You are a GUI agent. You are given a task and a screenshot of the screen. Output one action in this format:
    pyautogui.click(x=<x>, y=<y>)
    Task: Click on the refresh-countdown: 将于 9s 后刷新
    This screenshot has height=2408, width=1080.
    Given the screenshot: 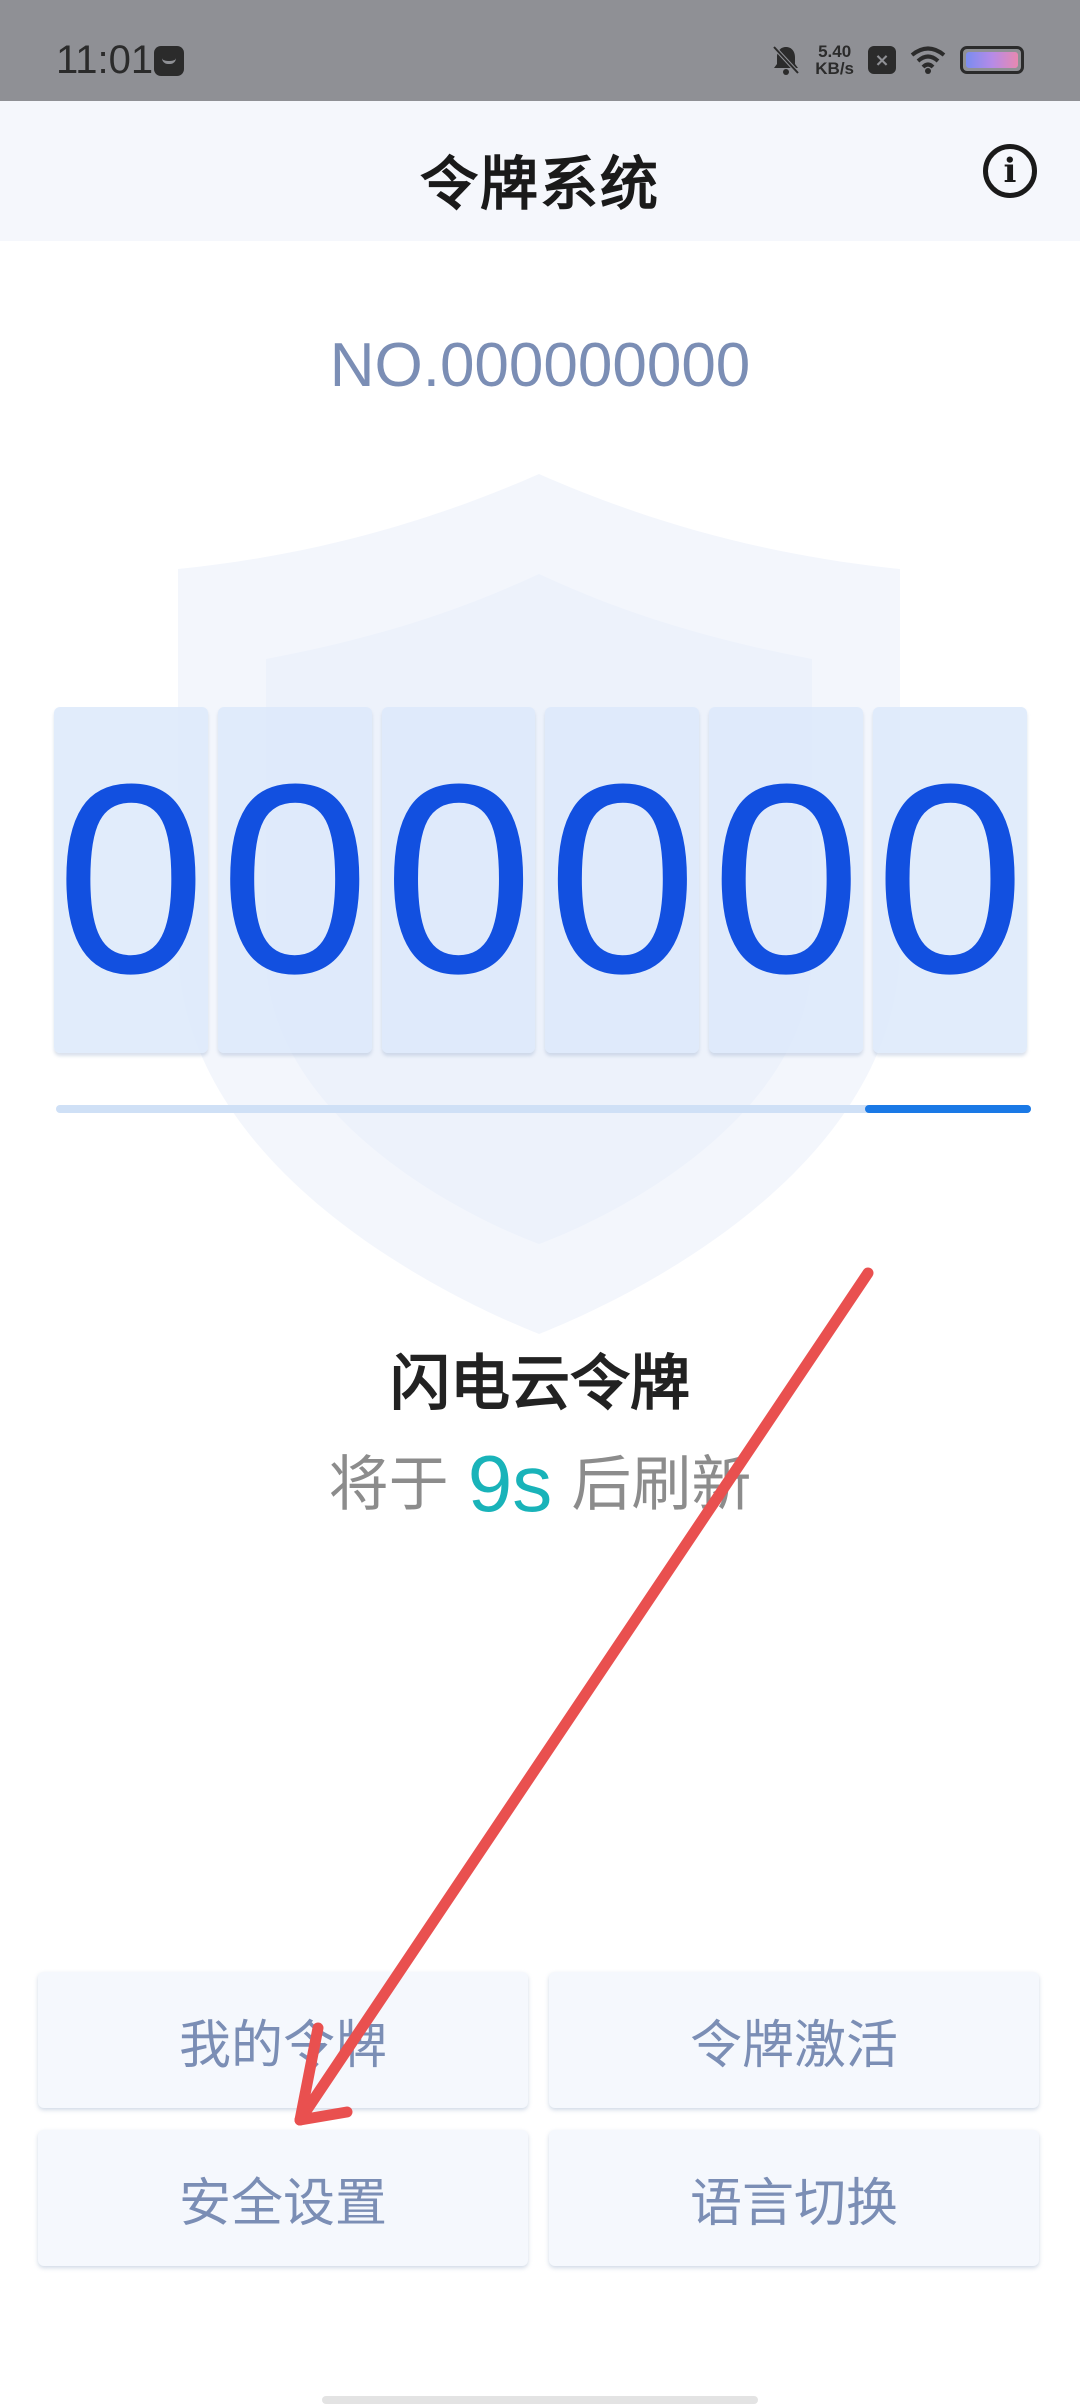 What is the action you would take?
    pyautogui.click(x=540, y=1483)
    